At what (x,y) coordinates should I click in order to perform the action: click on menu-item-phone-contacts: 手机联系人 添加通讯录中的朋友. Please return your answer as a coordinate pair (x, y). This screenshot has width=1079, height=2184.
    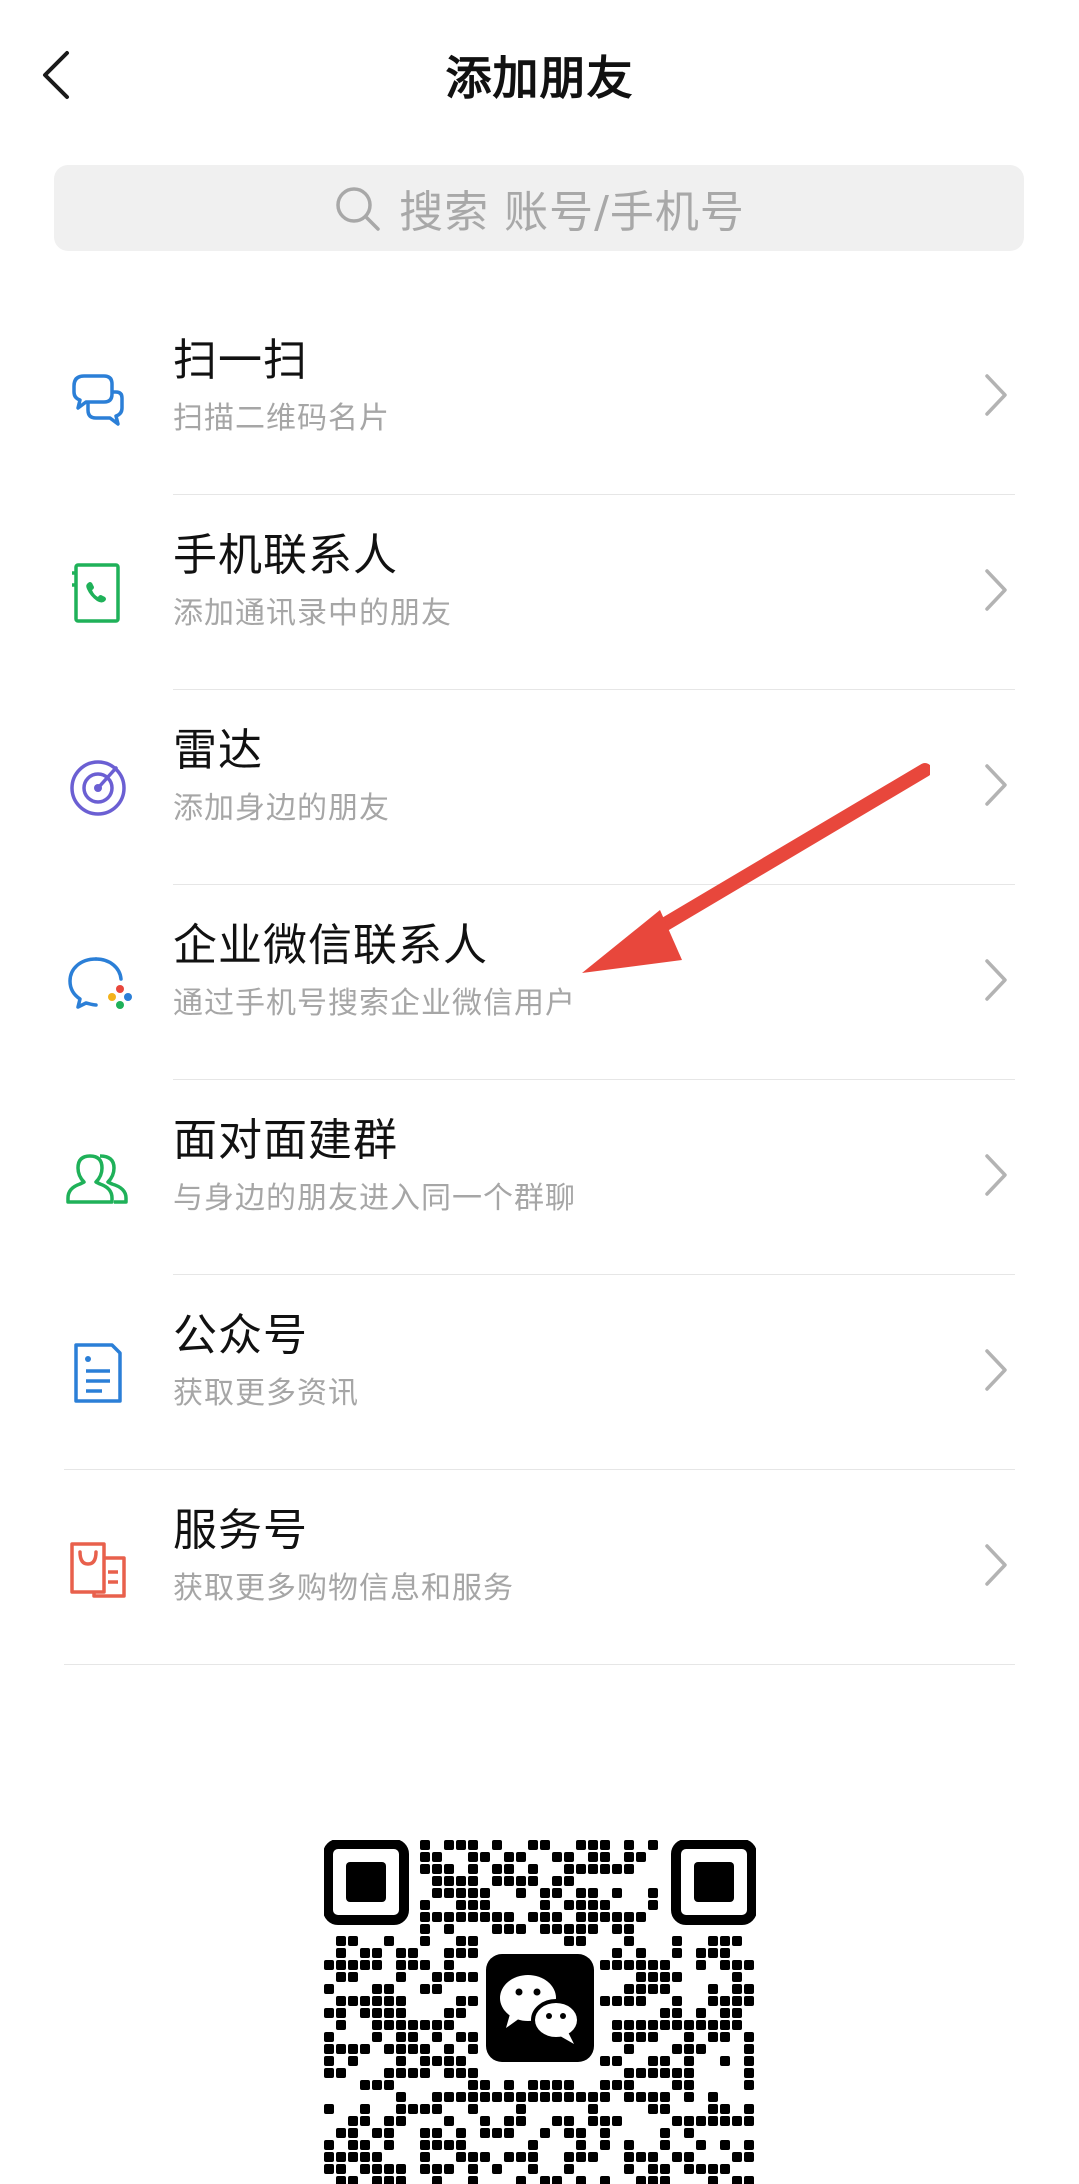
    Looking at the image, I should click on (539, 592).